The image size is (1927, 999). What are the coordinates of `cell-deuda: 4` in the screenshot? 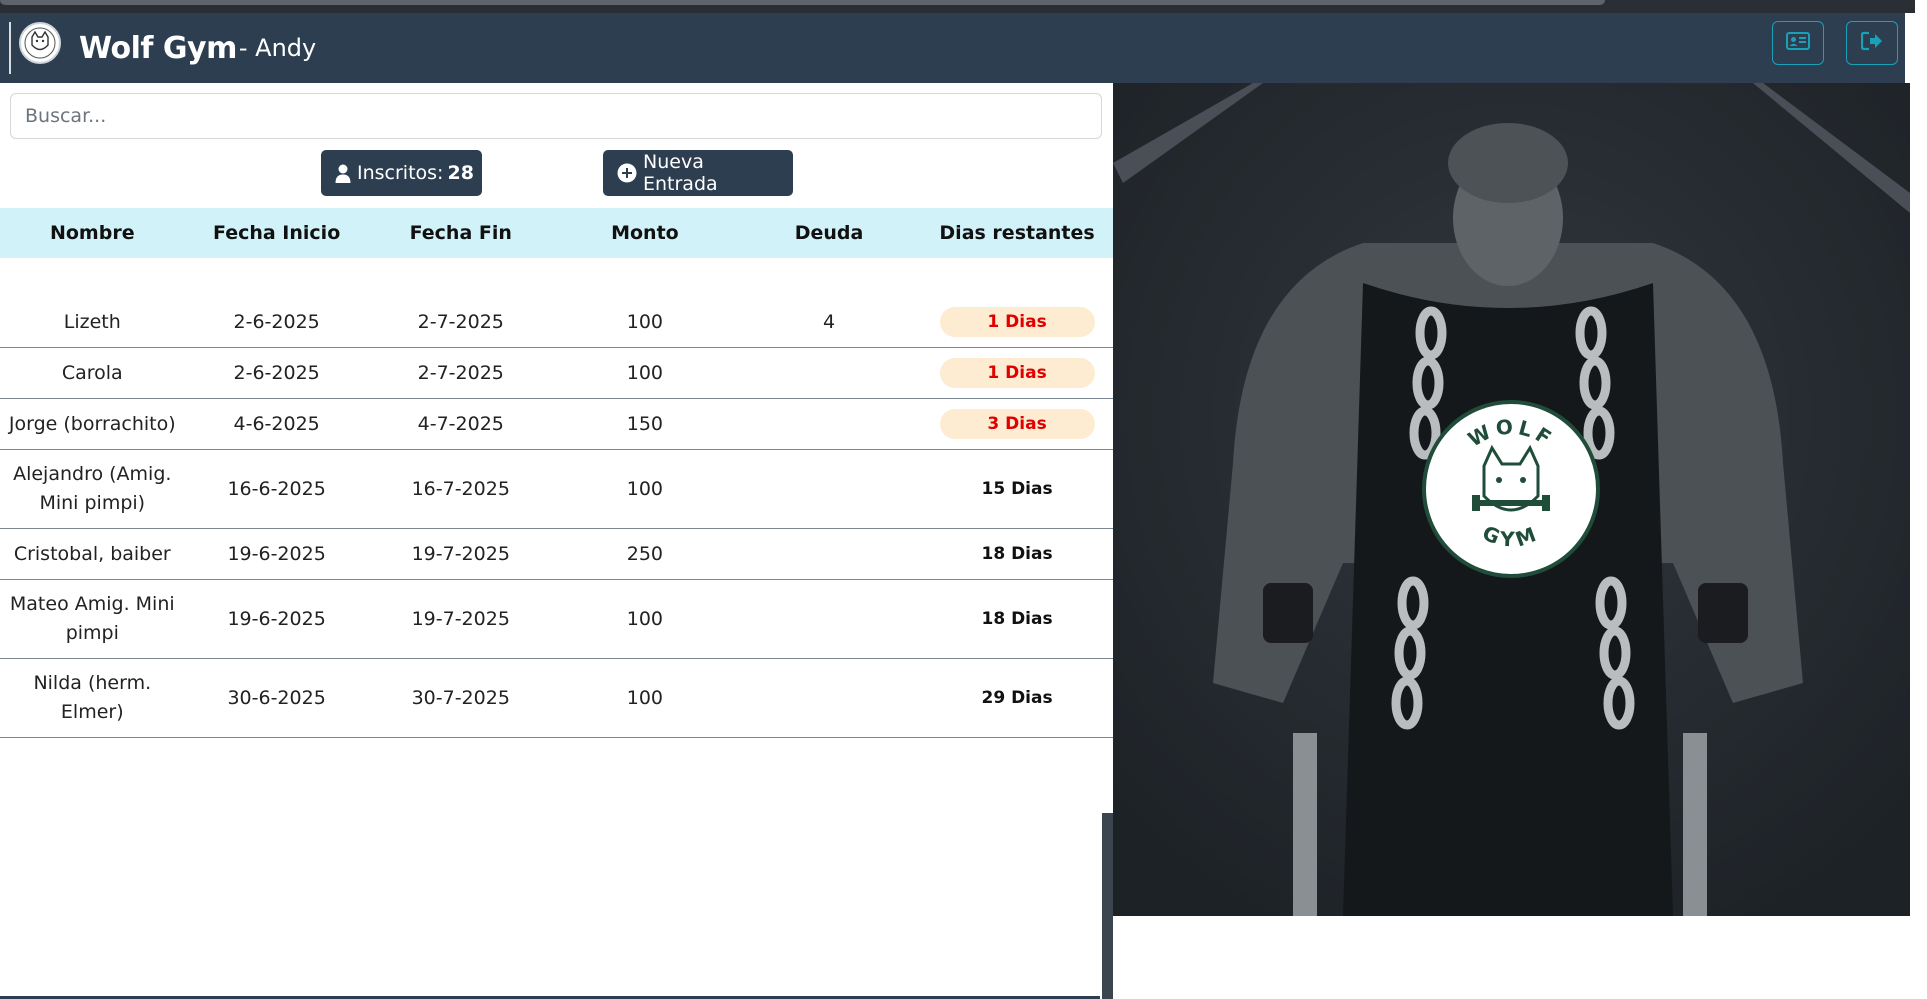 It's located at (829, 322).